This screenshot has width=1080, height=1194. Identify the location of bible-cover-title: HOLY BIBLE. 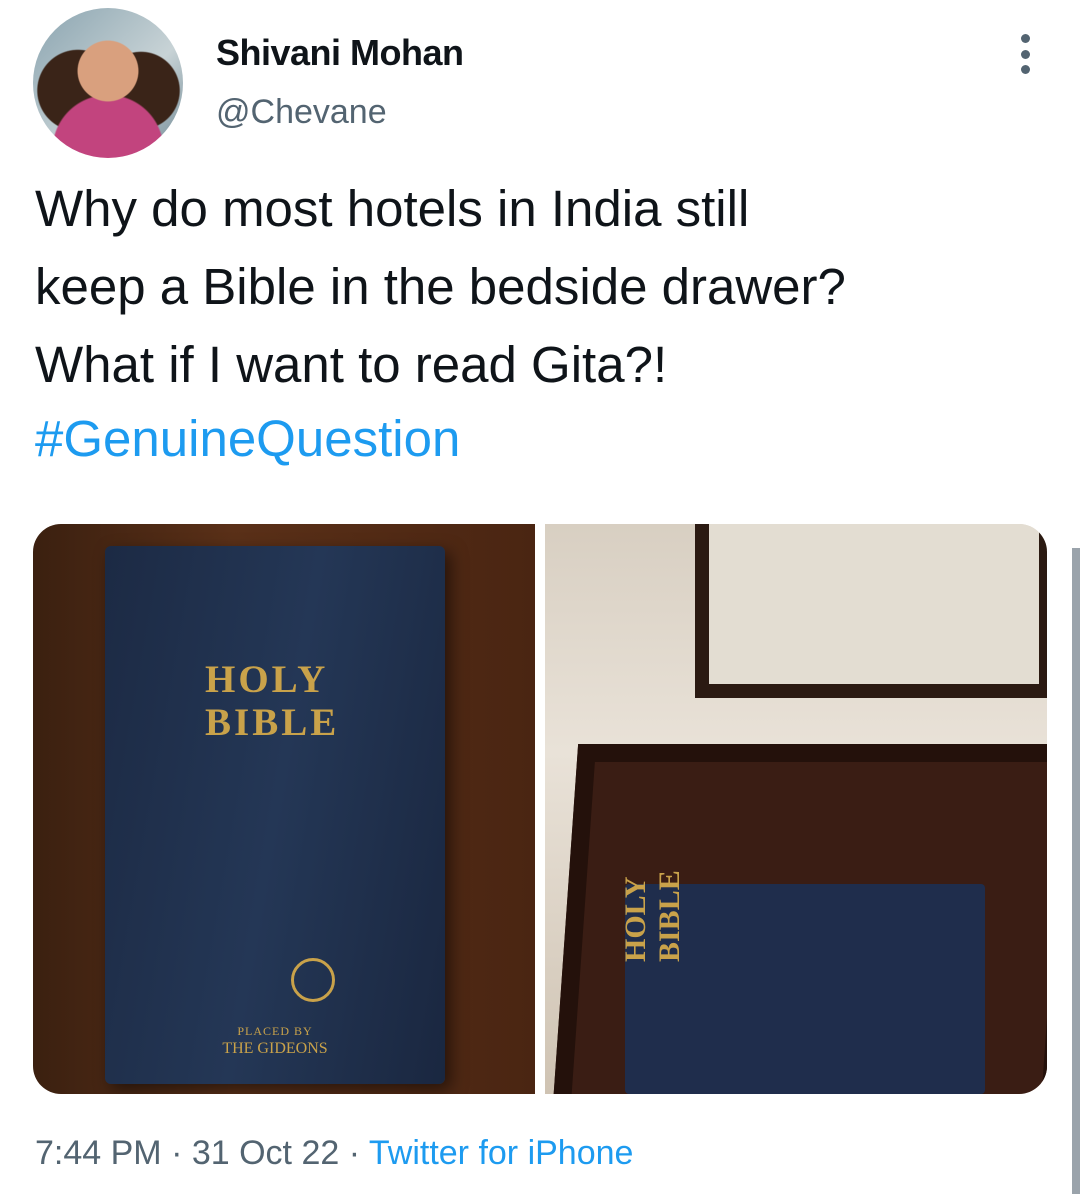
(272, 701).